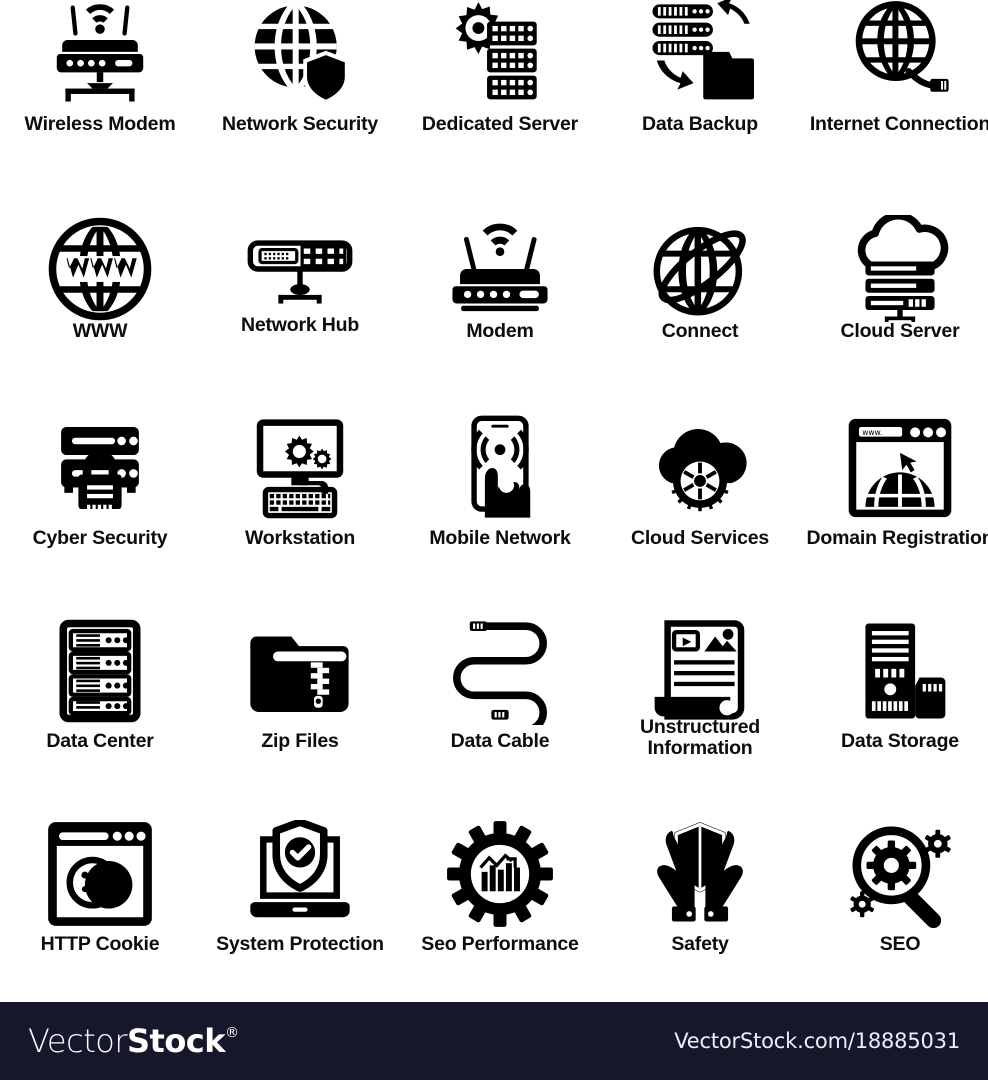 This screenshot has height=1080, width=988. I want to click on icon-cell-workstation: Workstation, so click(300, 502).